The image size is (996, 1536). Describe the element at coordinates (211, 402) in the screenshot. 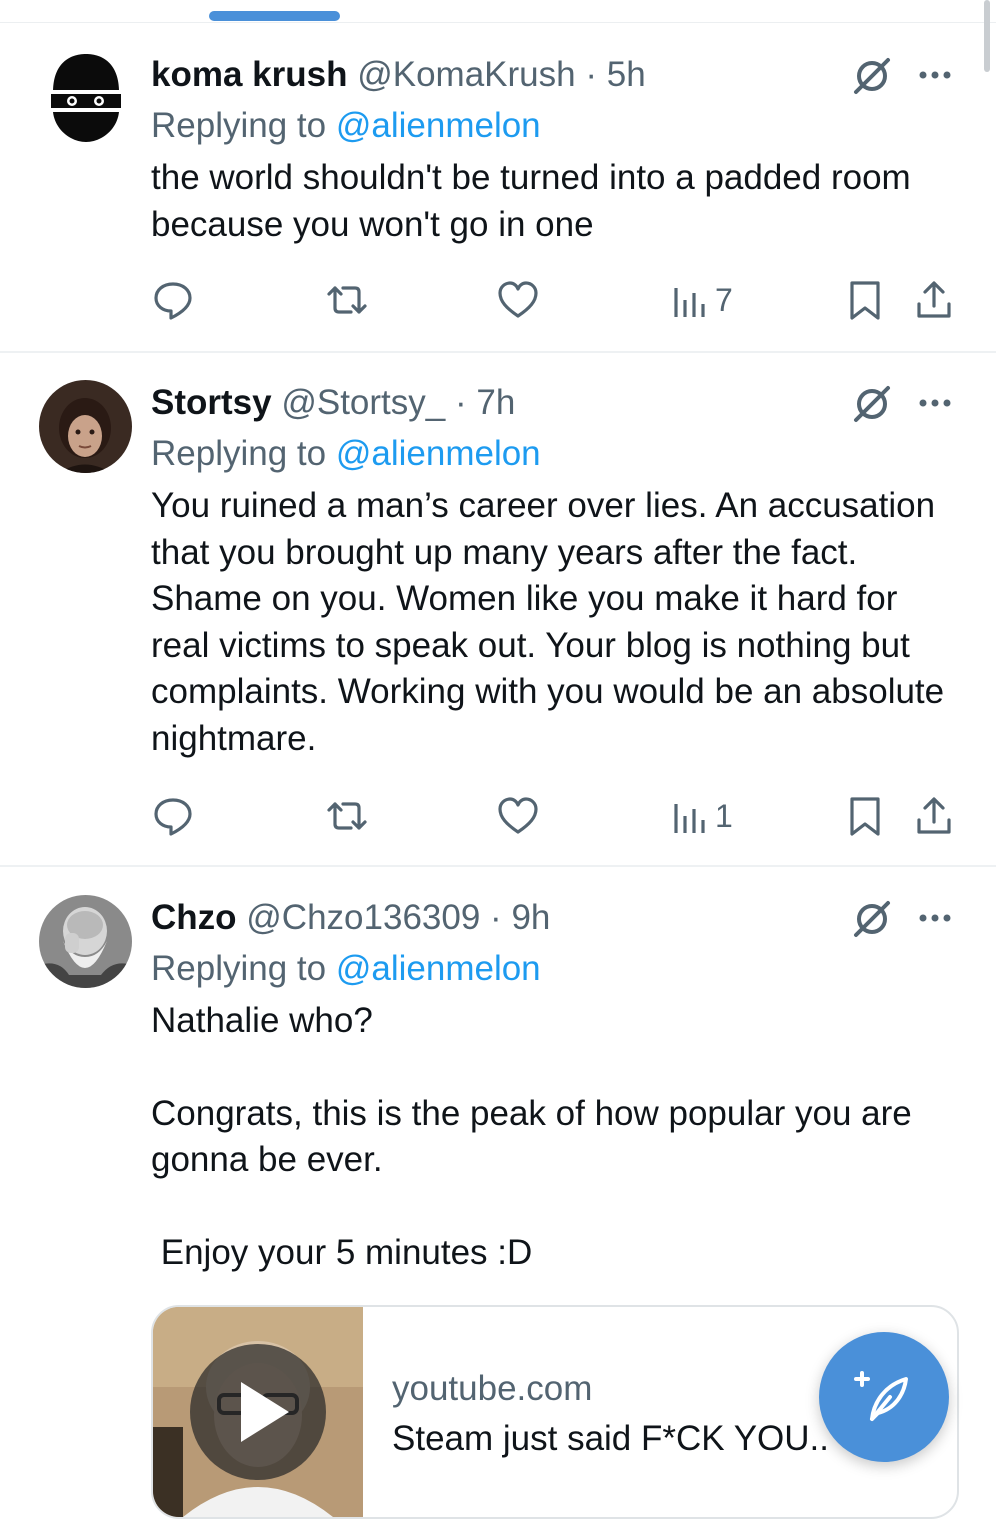

I see `display-name: Stortsy` at that location.